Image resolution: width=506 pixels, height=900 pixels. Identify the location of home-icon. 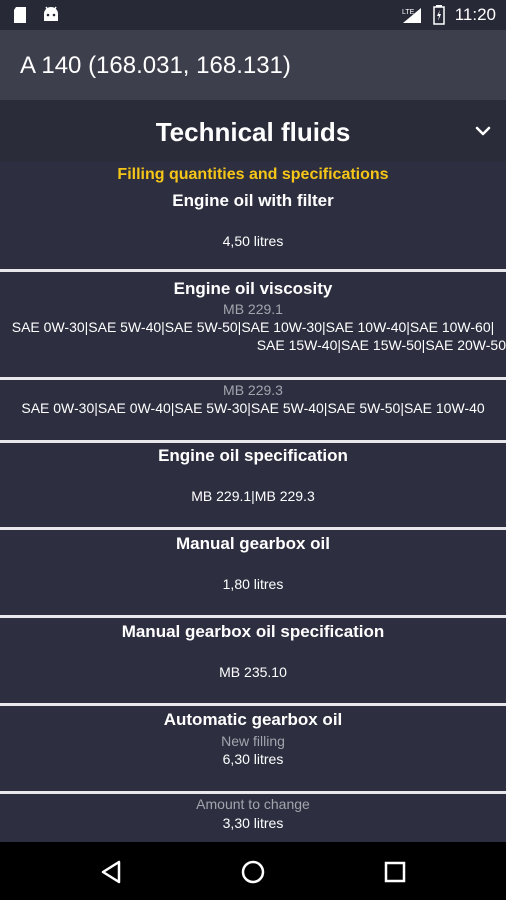
(253, 872).